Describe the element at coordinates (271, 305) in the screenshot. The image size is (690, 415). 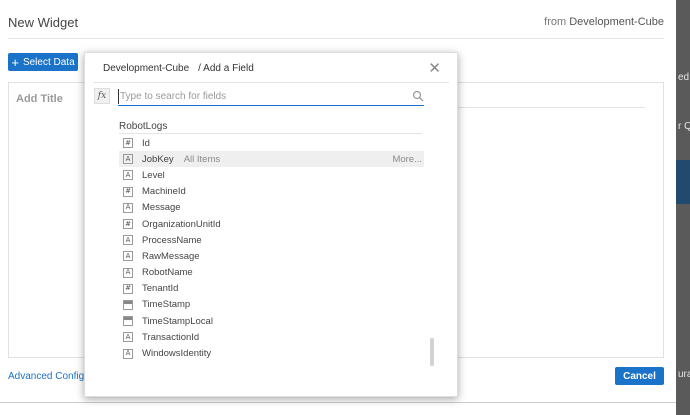
I see `list-item: TimeStamp` at that location.